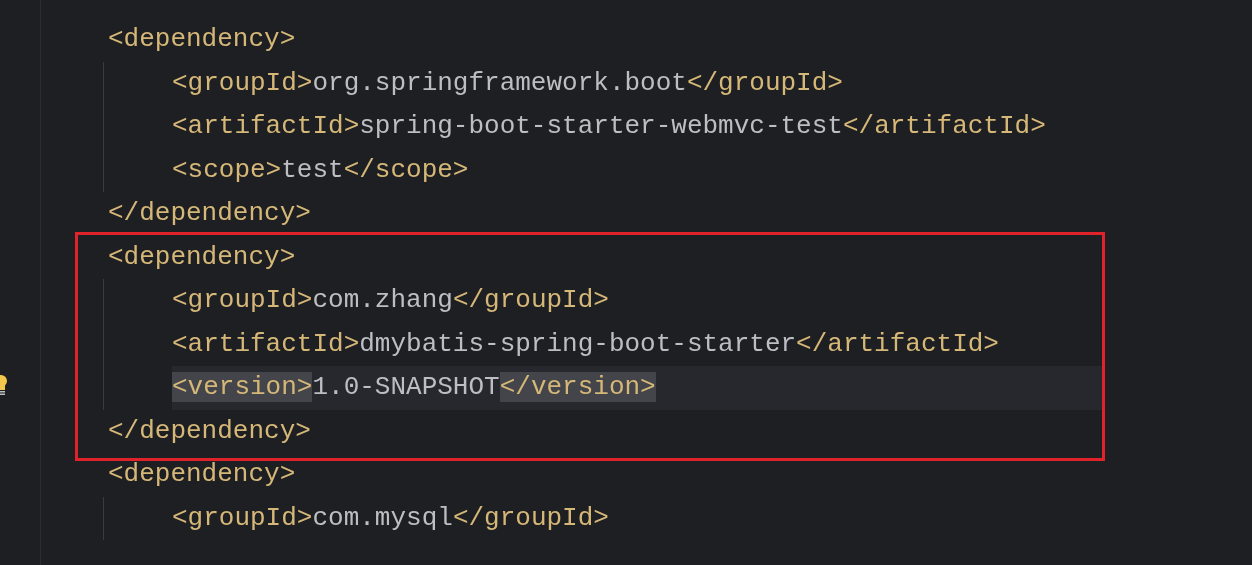 This screenshot has height=565, width=1252. I want to click on code-line: <groupId>com.zhang</groupId>, so click(390, 300).